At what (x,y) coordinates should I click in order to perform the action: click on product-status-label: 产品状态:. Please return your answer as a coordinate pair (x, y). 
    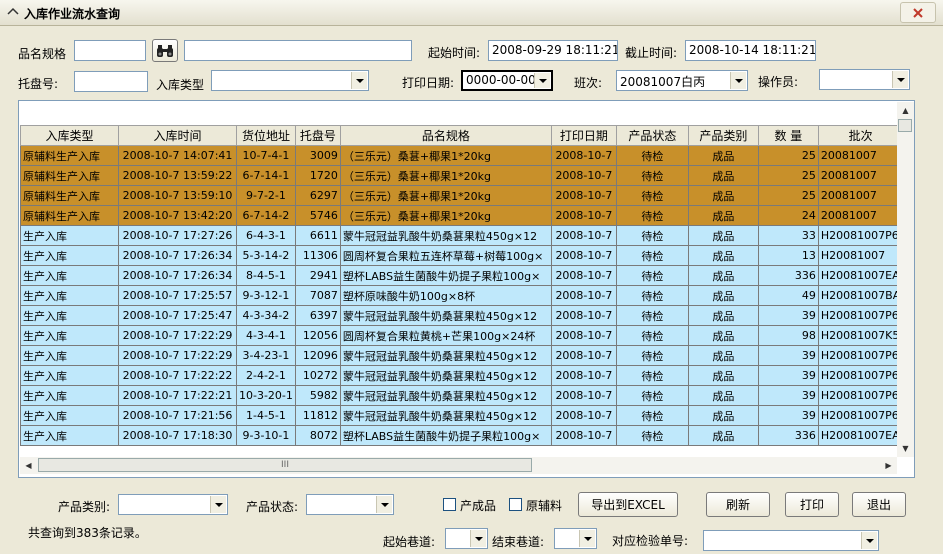
    Looking at the image, I should click on (272, 507).